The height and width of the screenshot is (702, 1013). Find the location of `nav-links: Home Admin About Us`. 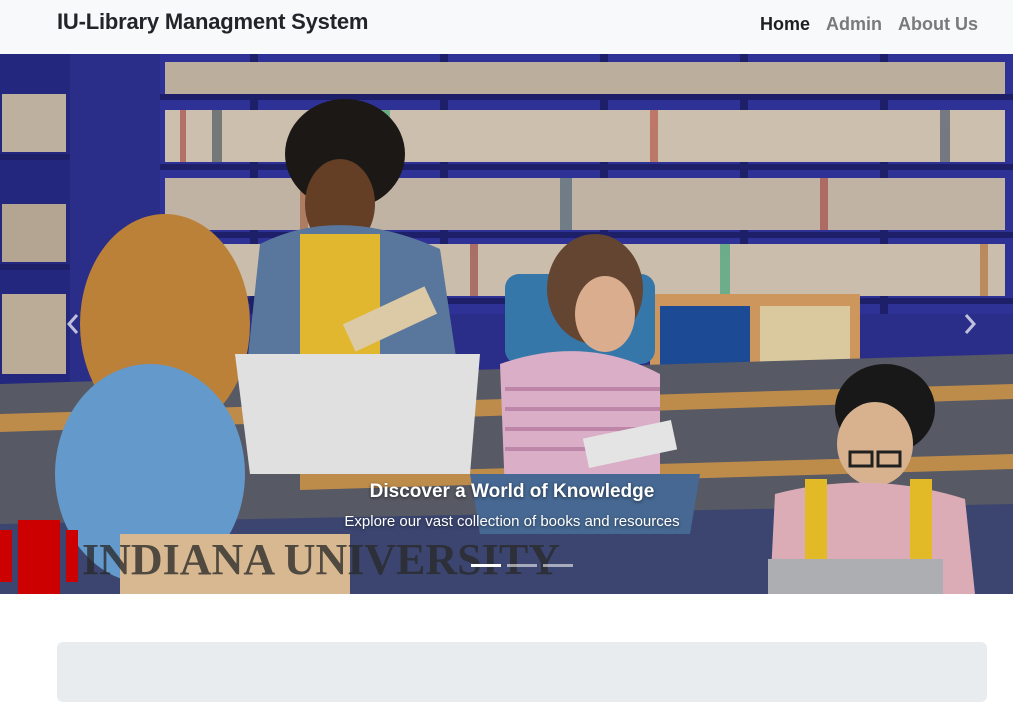

nav-links: Home Admin About Us is located at coordinates (869, 24).